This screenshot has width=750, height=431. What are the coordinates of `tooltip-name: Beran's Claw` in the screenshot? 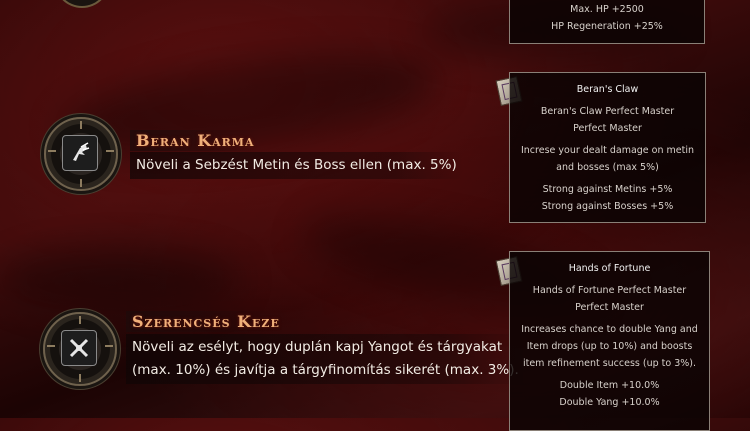 It's located at (607, 89).